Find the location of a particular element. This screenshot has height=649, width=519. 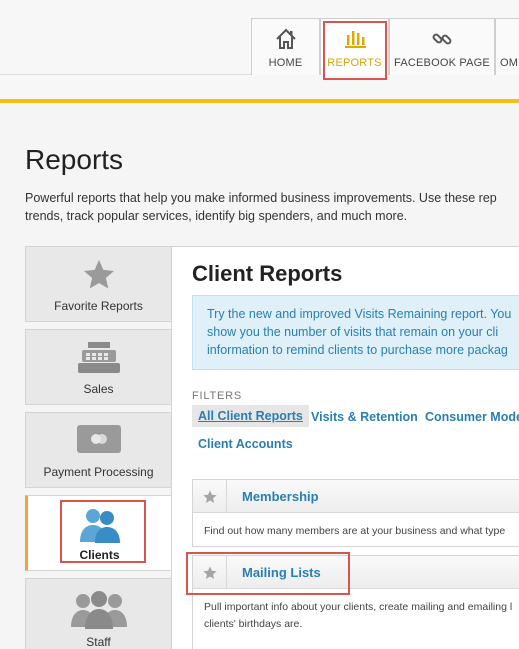

report-link-mailing-lists: Mailing Lists is located at coordinates (281, 572).